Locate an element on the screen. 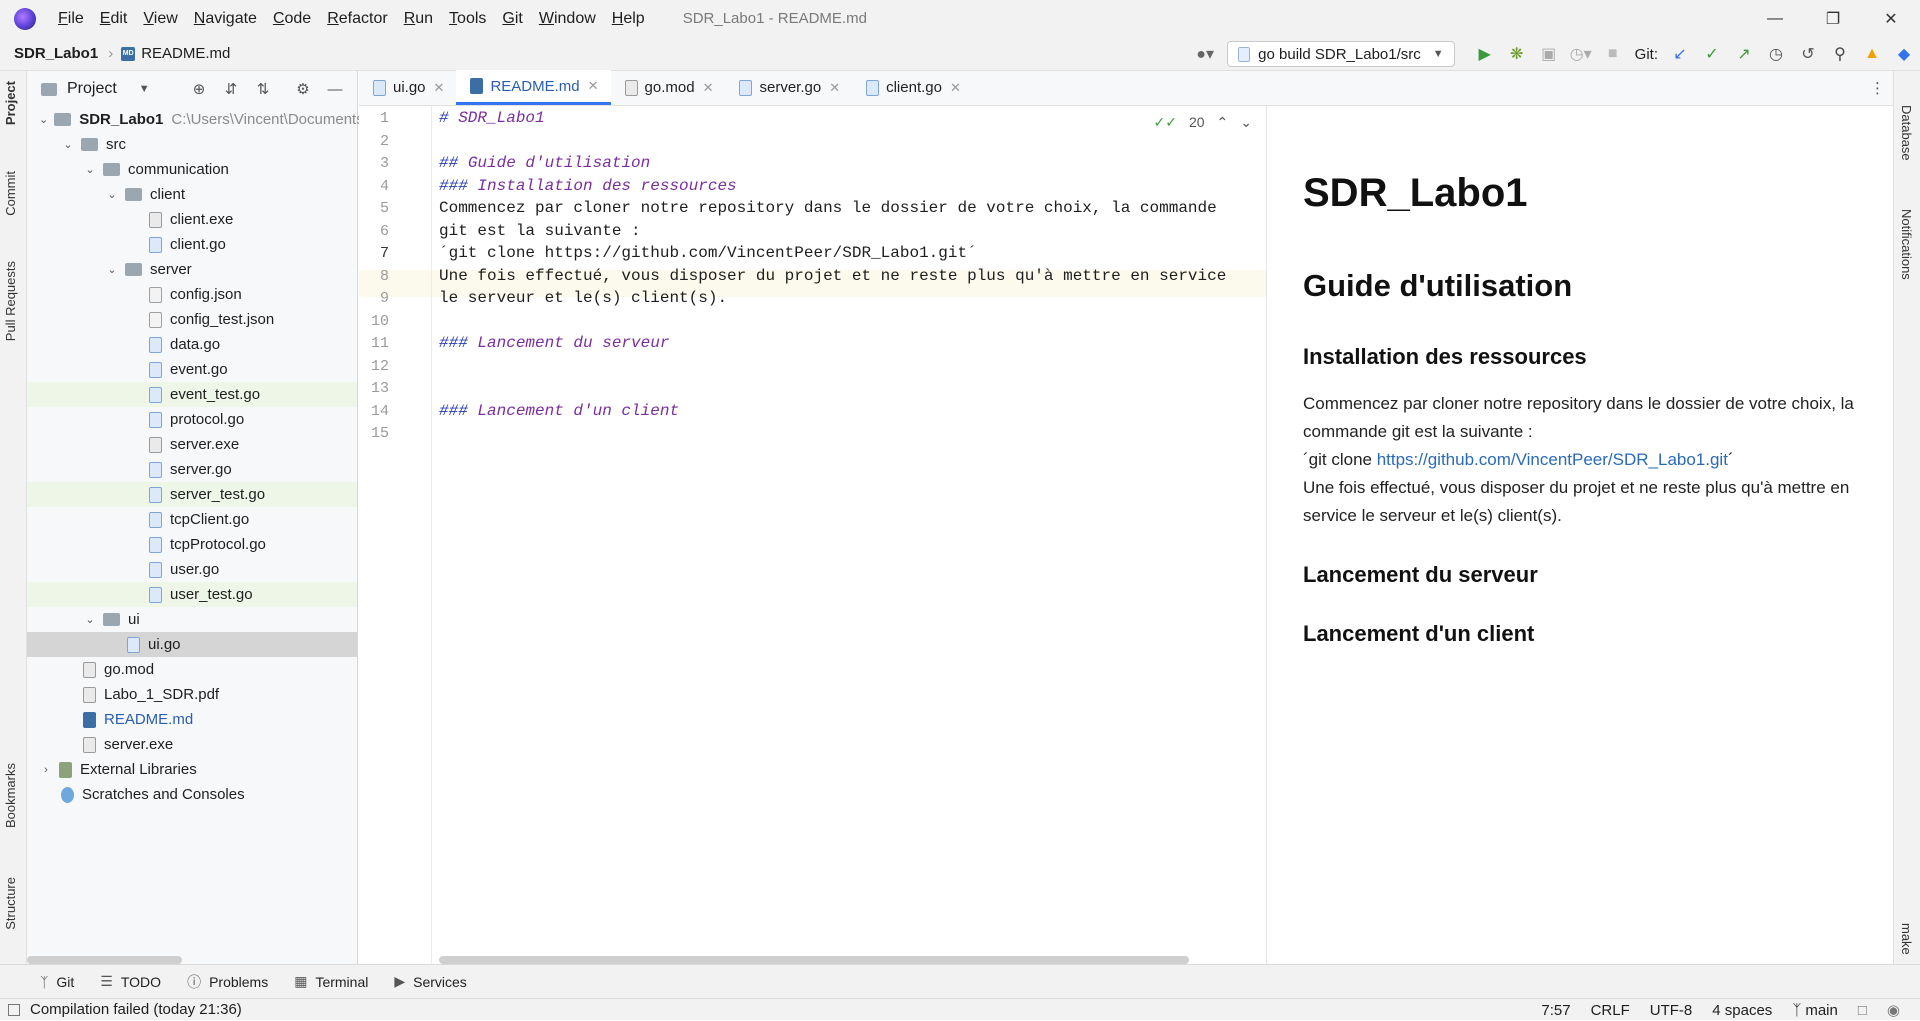  toolbox-logo-icon: ◆ is located at coordinates (1904, 54).